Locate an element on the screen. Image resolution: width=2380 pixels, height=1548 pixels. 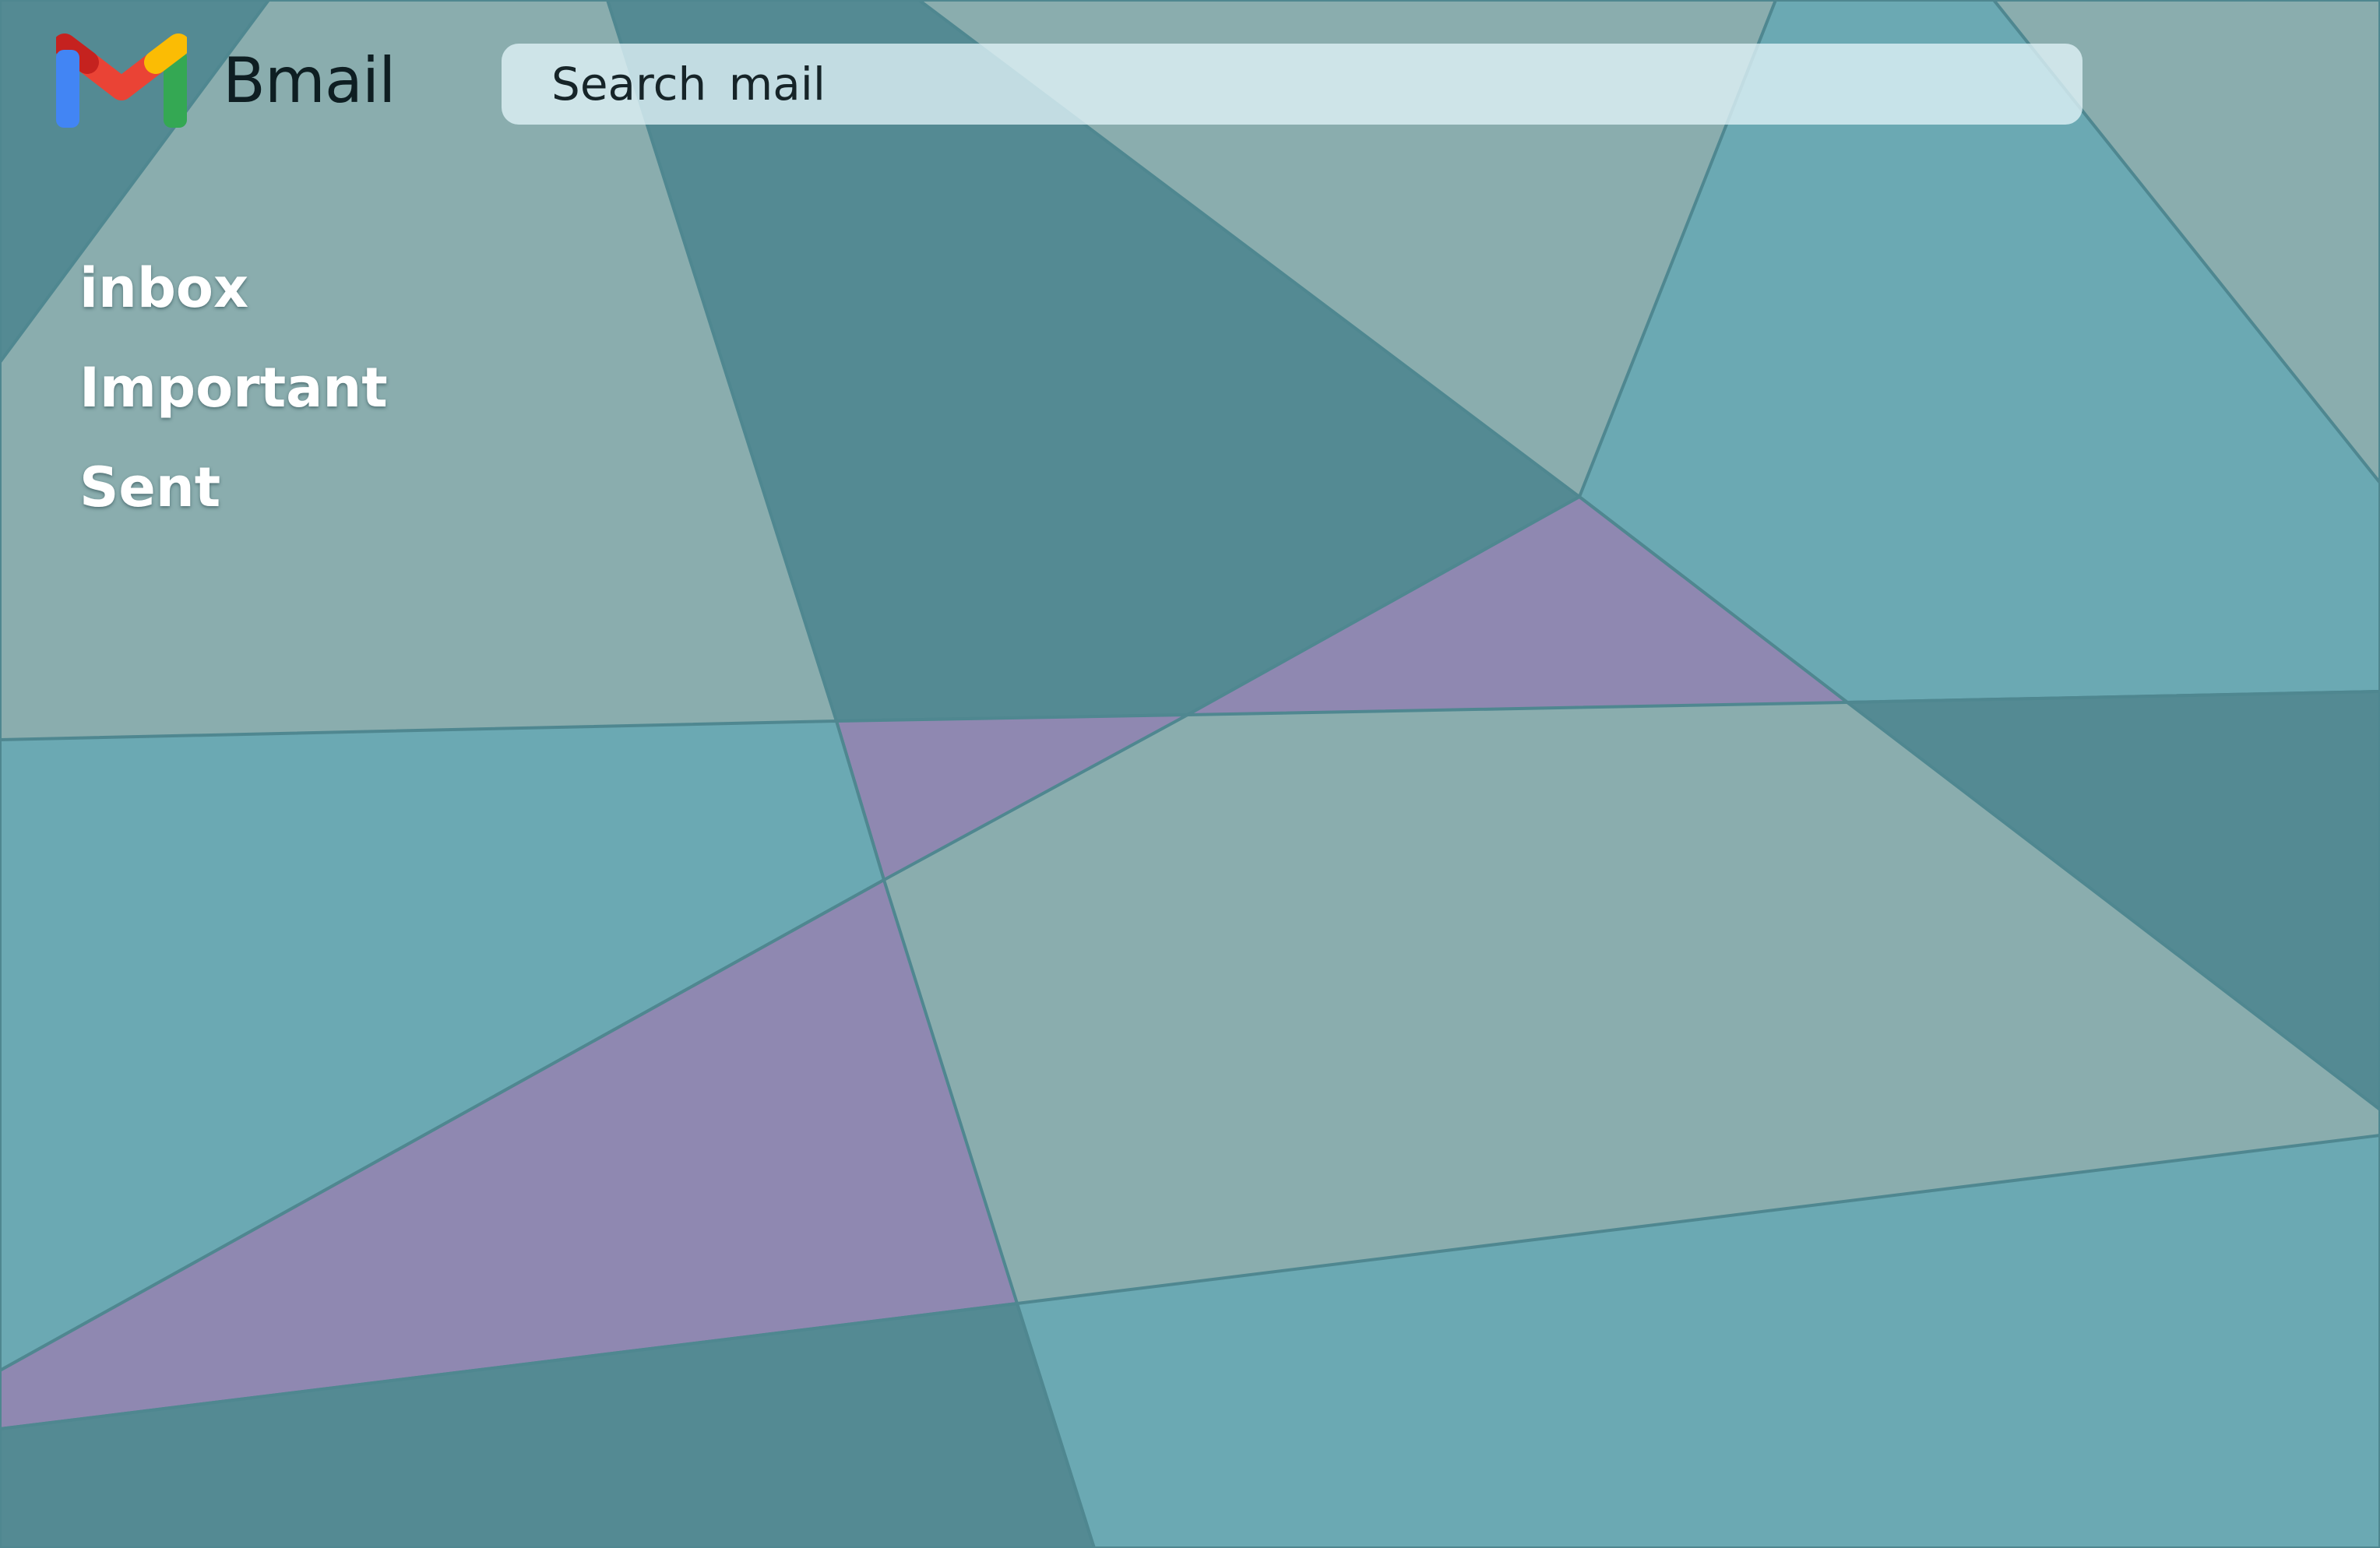
logo-yellow-corner is located at coordinates (165, 53).